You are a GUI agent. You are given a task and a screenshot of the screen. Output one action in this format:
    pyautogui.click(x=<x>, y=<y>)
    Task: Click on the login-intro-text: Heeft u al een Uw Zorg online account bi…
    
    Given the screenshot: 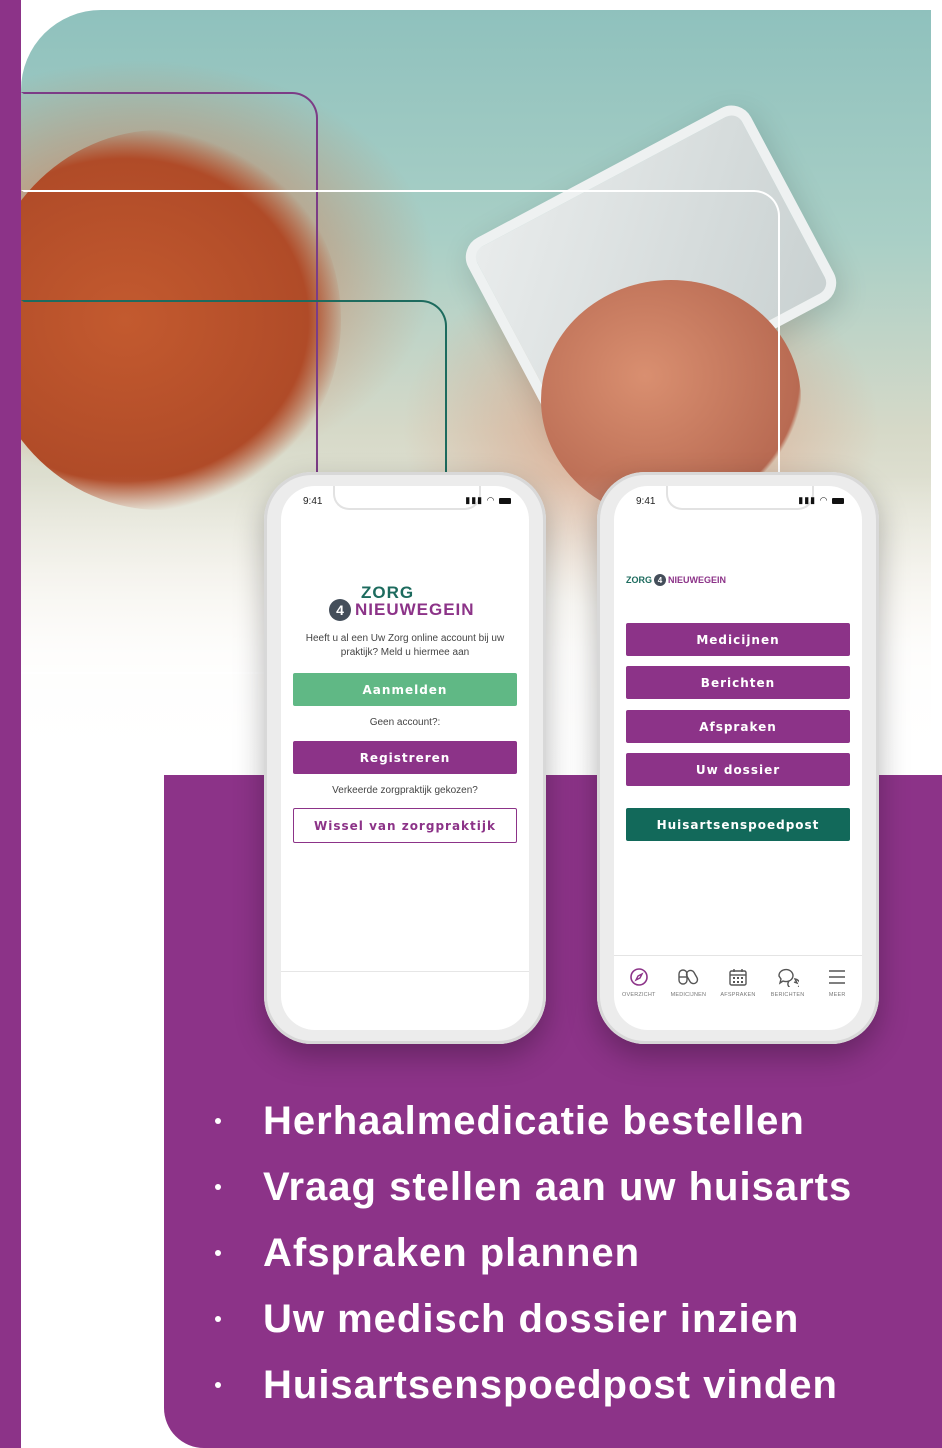 What is the action you would take?
    pyautogui.click(x=405, y=645)
    